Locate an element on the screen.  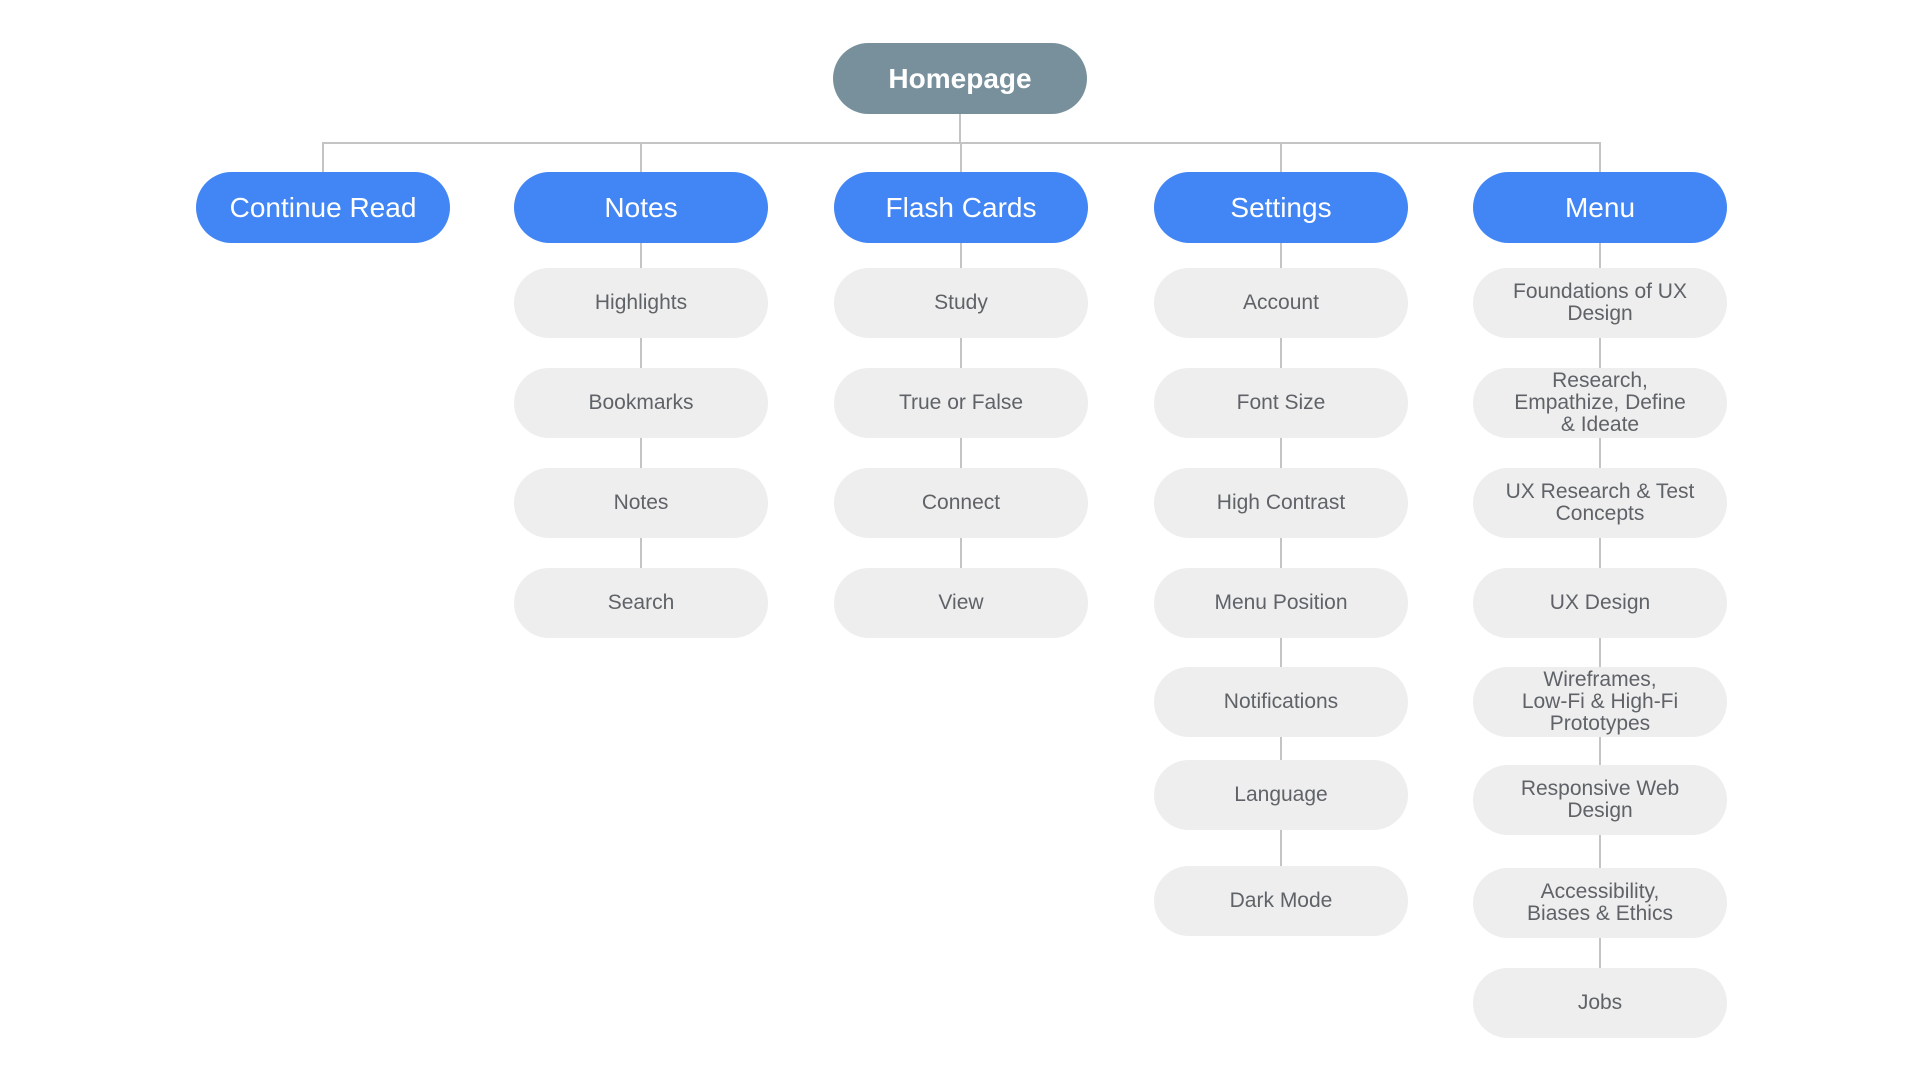
node-section-continue-read: Continue Read is located at coordinates (323, 207).